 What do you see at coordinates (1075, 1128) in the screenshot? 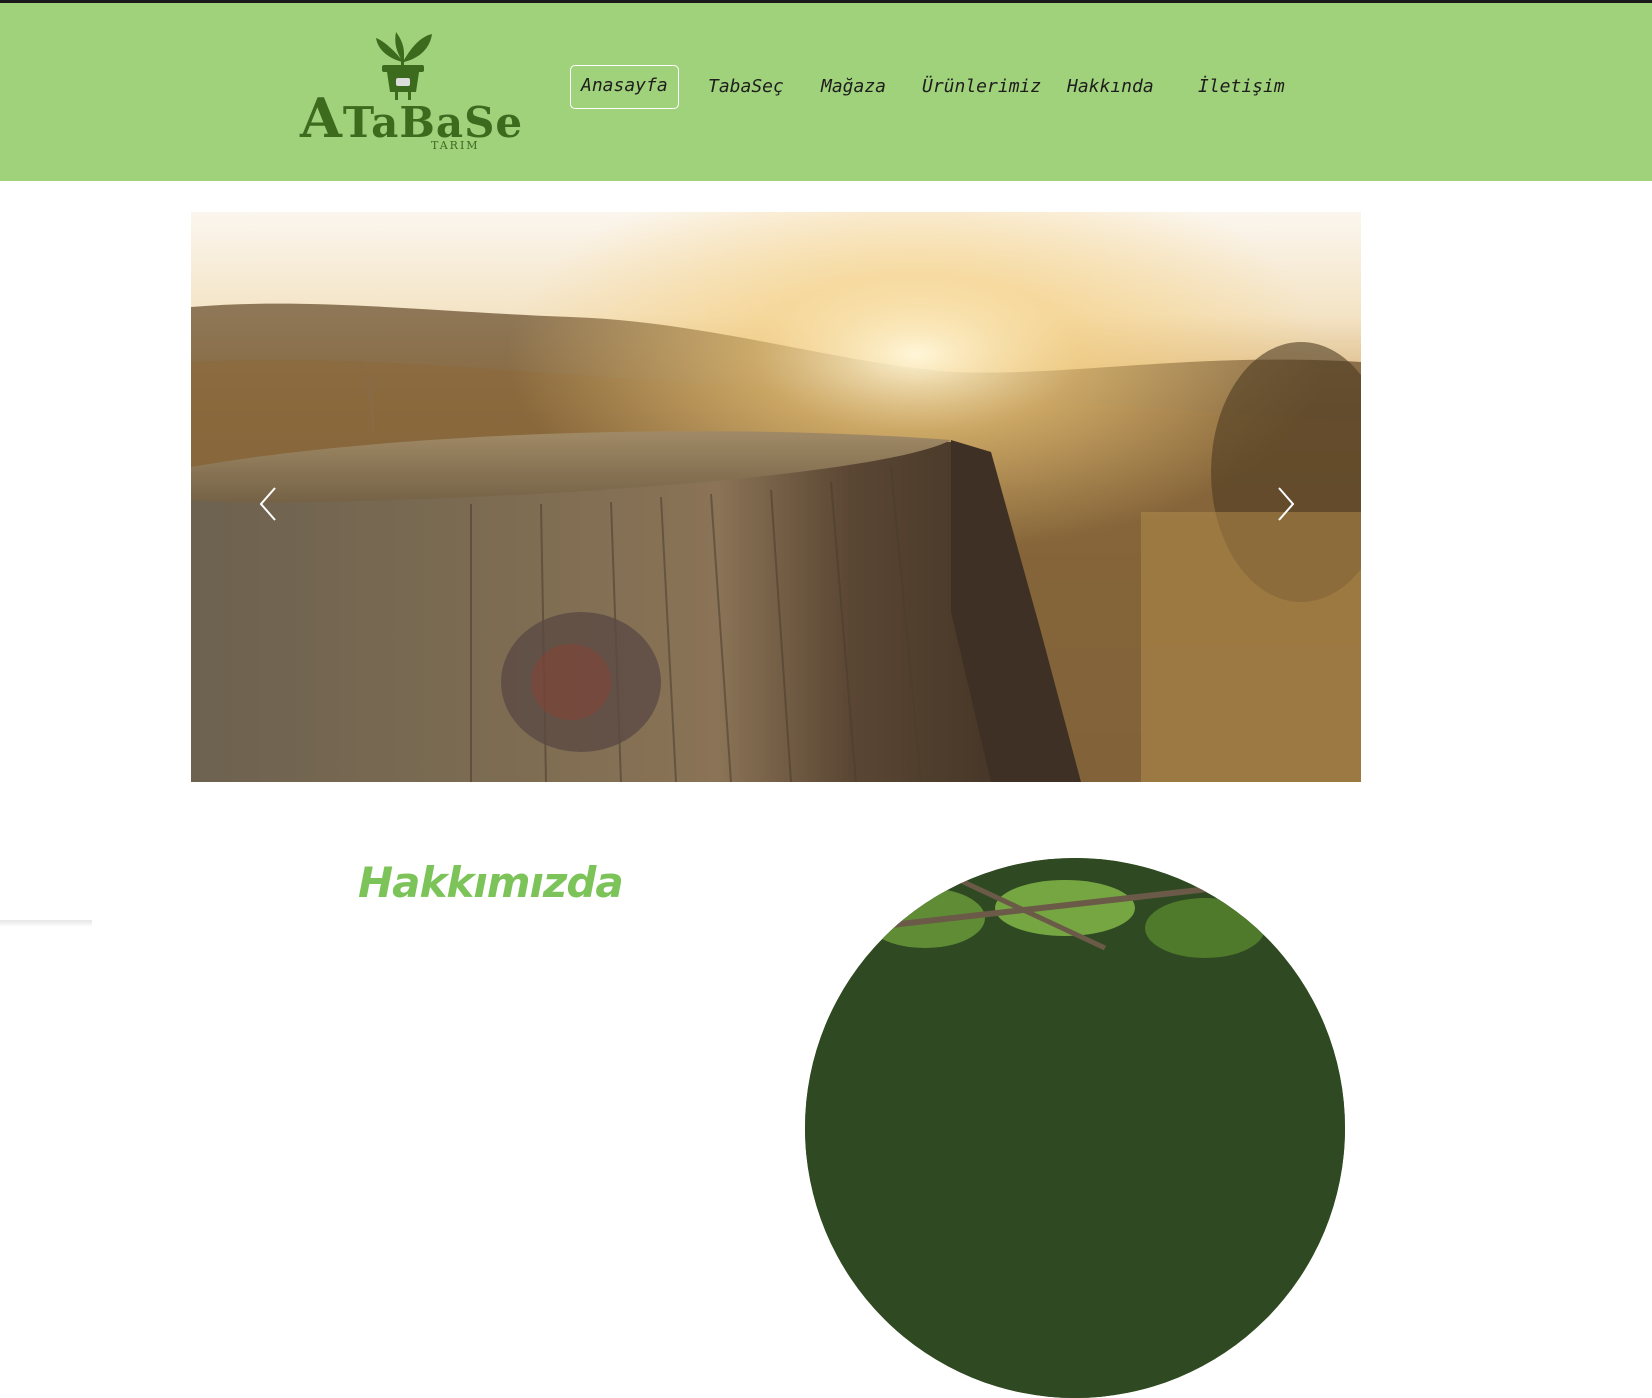
I see `about-photo` at bounding box center [1075, 1128].